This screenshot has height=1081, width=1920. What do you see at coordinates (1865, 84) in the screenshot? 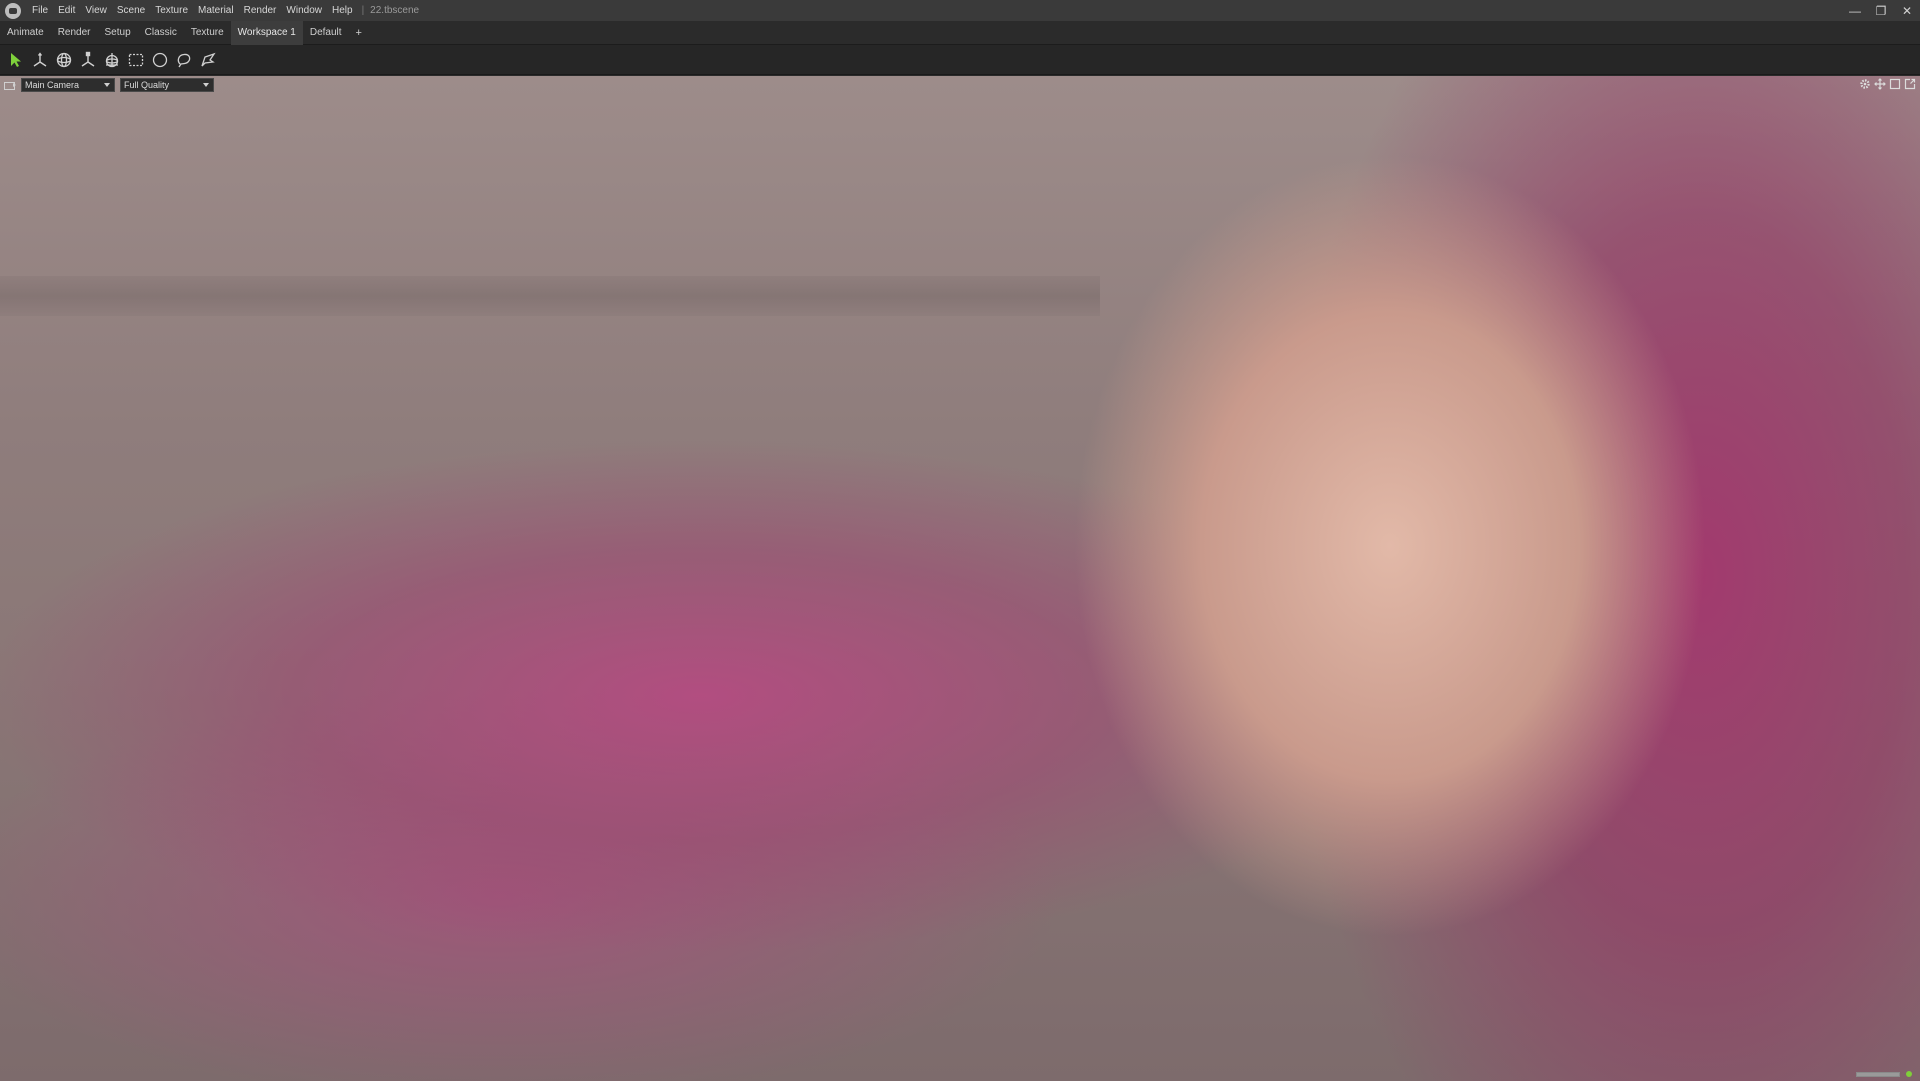
I see `gear-icon` at bounding box center [1865, 84].